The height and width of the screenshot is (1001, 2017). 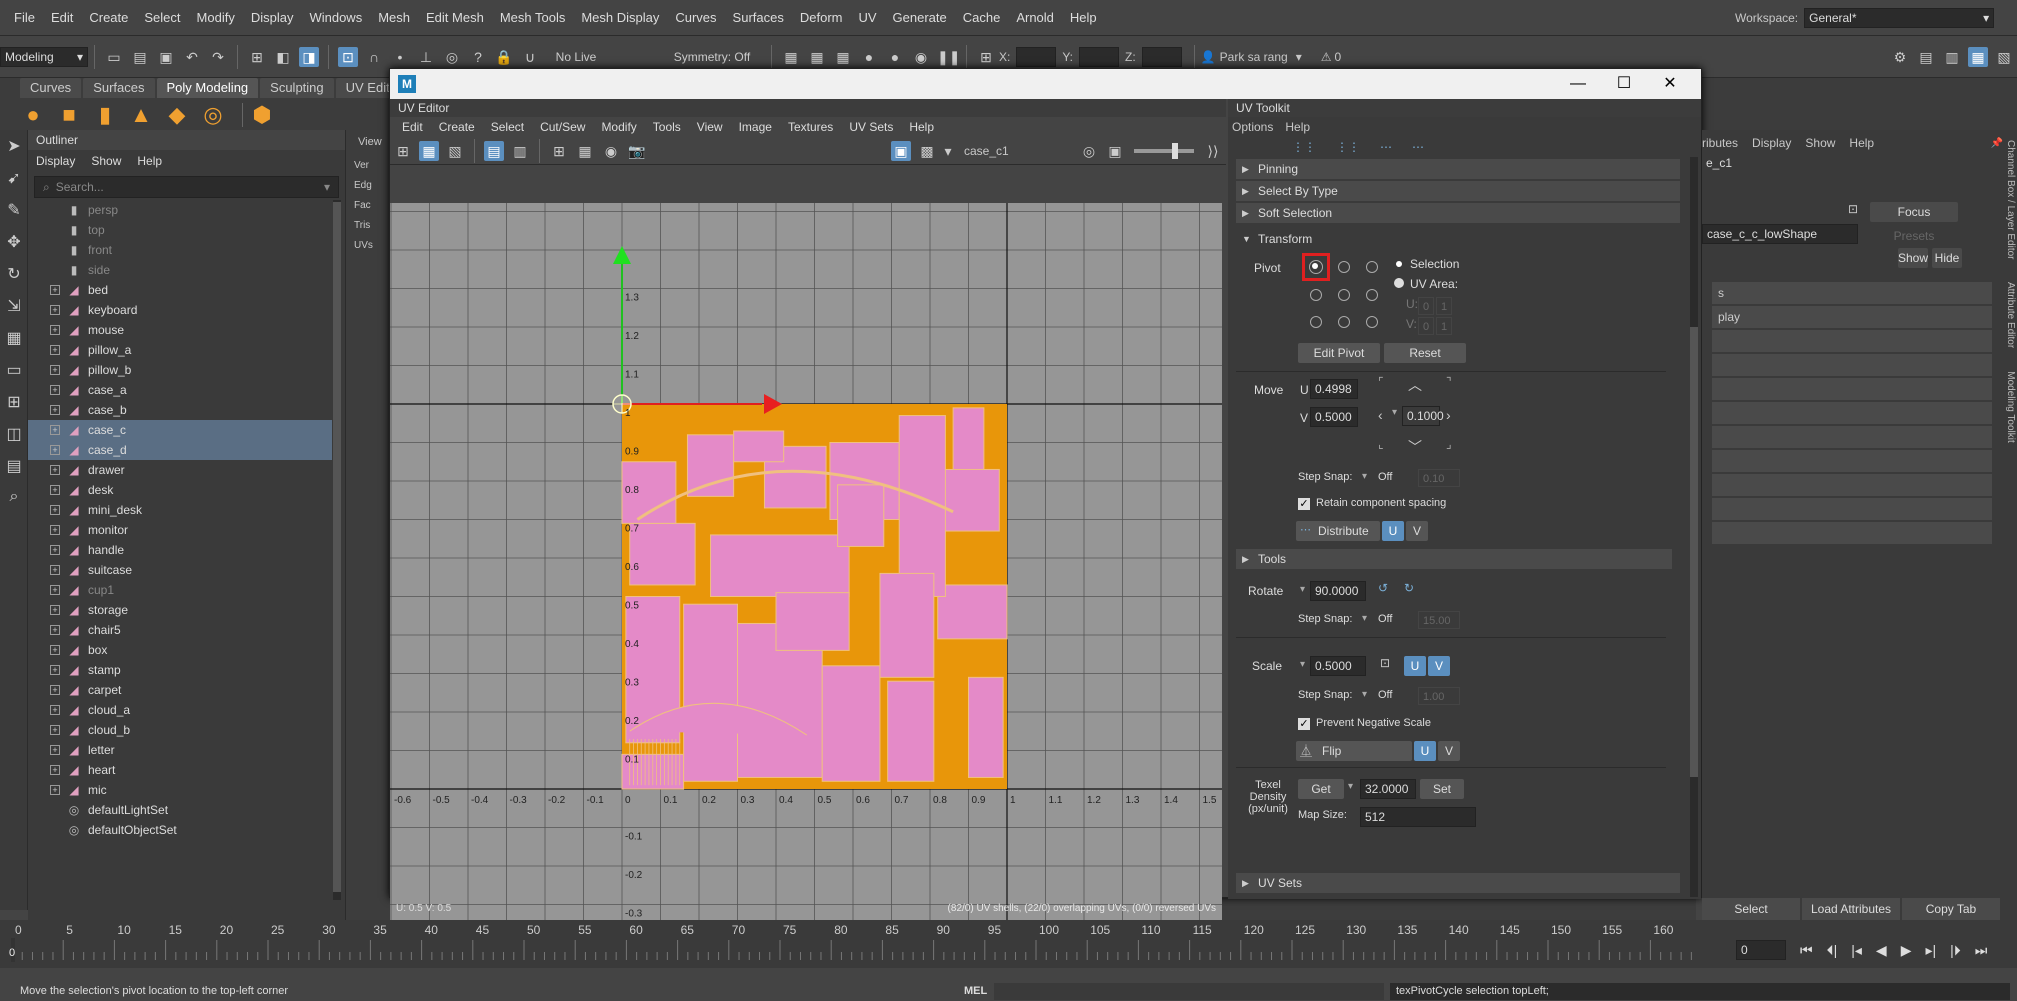 What do you see at coordinates (1386, 147) in the screenshot?
I see `uv-orient-icon: ⋯` at bounding box center [1386, 147].